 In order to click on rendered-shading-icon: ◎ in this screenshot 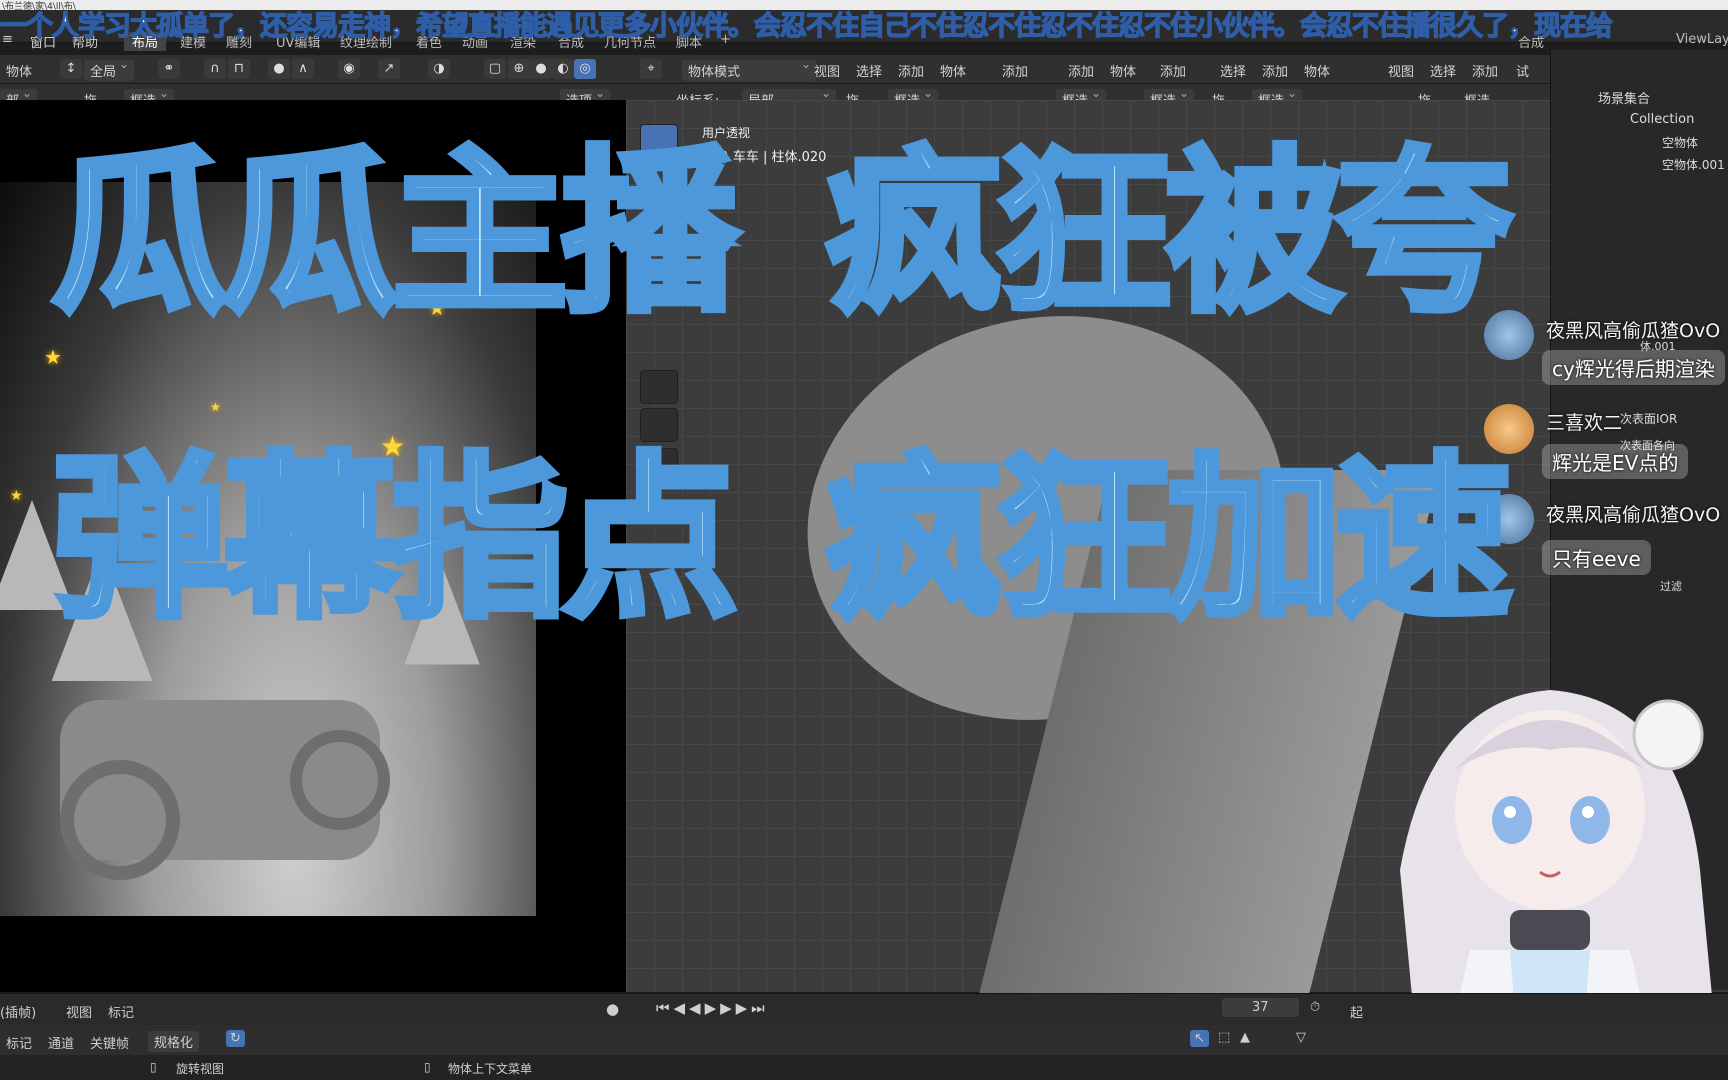, I will do `click(585, 69)`.